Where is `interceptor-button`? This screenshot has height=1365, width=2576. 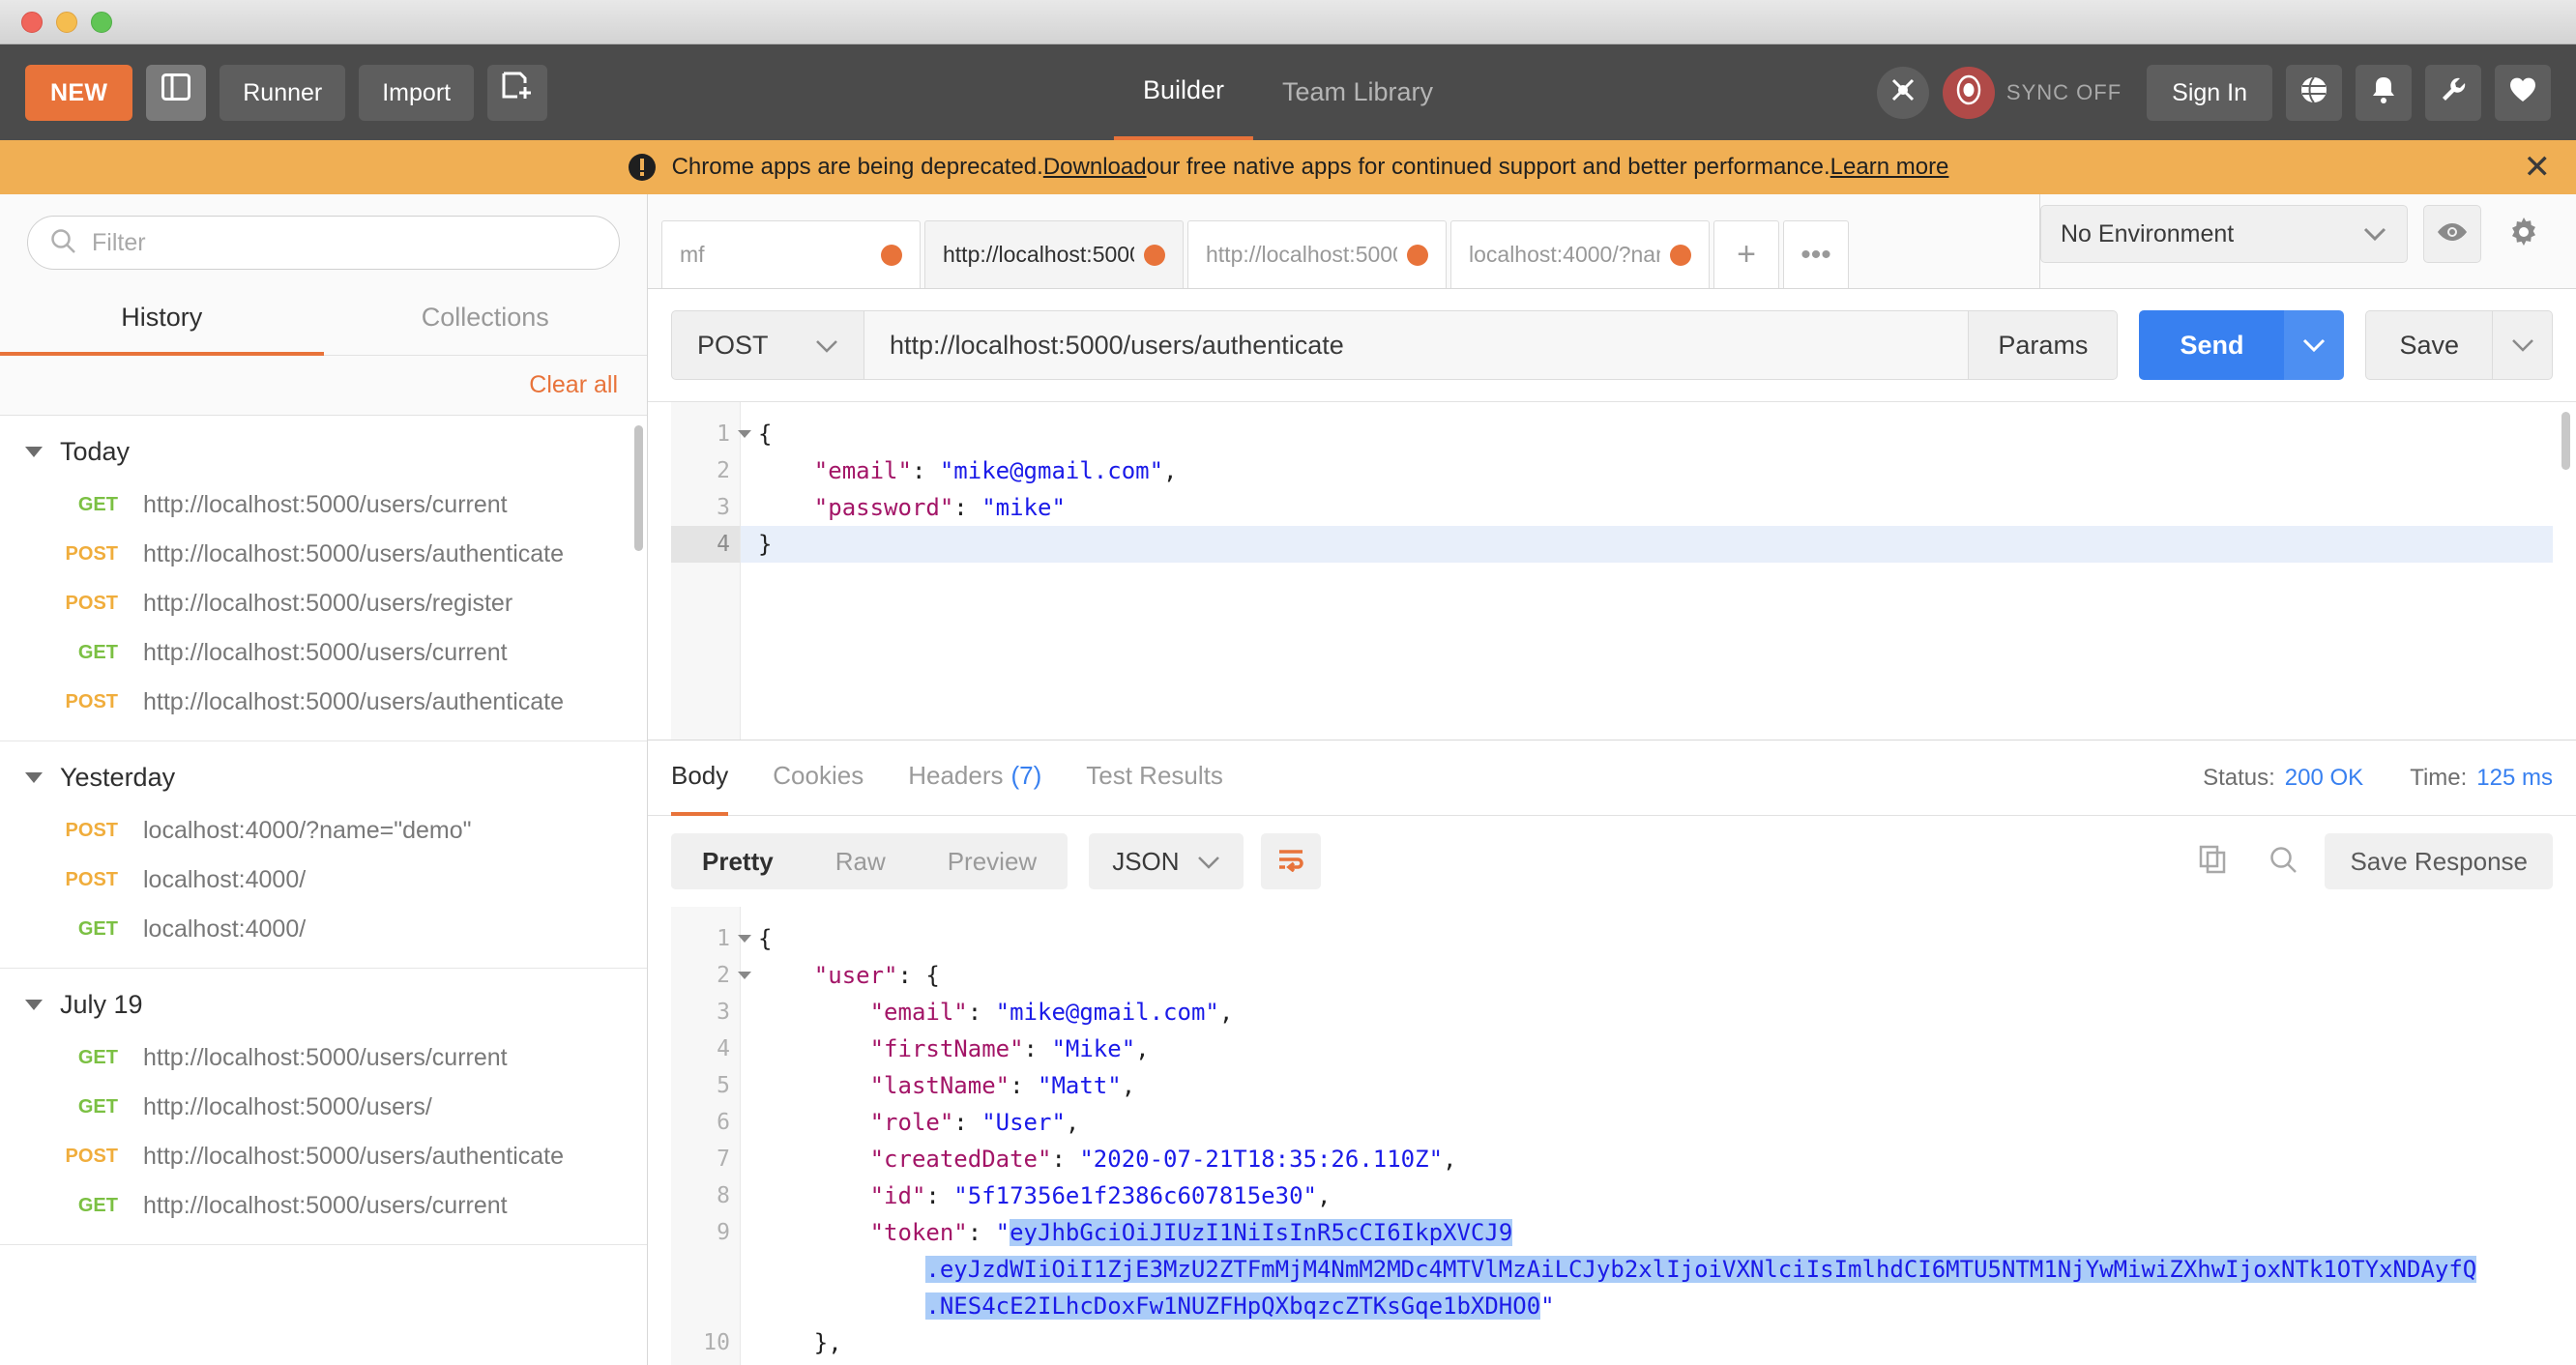
interceptor-button is located at coordinates (1902, 93).